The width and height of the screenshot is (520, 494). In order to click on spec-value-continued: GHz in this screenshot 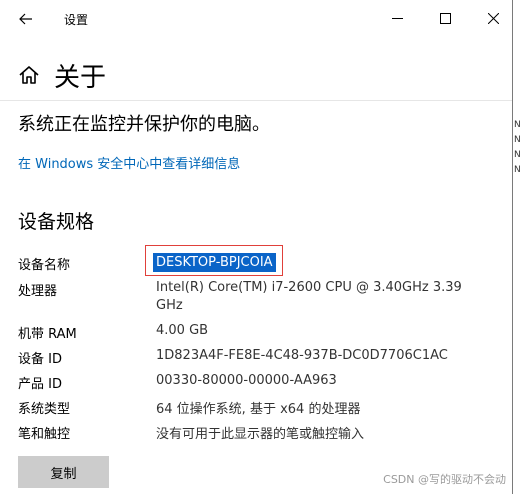, I will do `click(169, 305)`.